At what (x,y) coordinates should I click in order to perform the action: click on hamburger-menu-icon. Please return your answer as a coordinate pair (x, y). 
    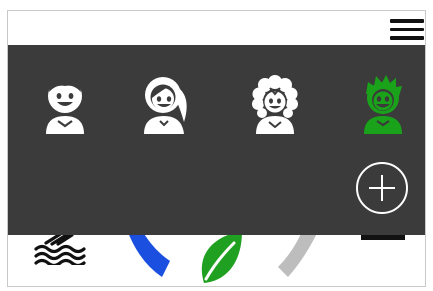
    Looking at the image, I should click on (407, 30).